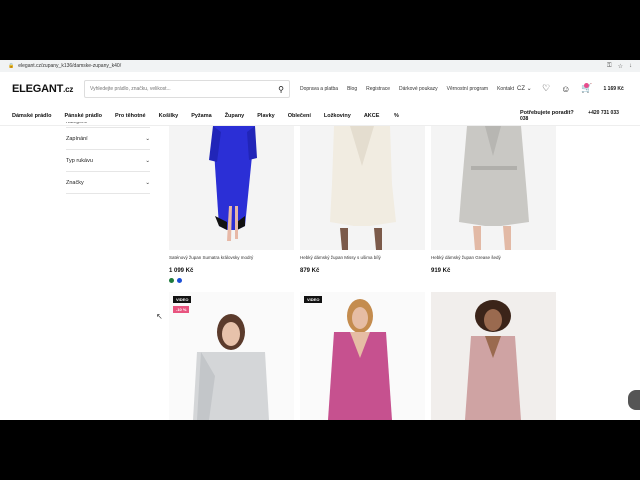  I want to click on product-card, so click(493, 356).